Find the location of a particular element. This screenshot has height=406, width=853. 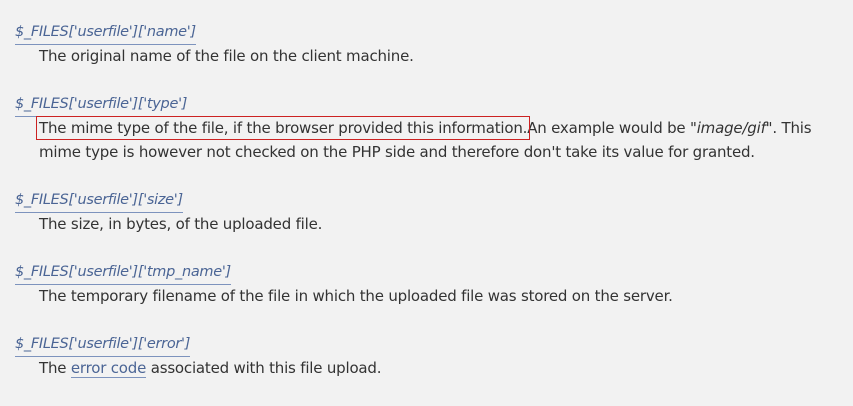

term-link-name: $_FILES['userfile']['name'] is located at coordinates (105, 32).